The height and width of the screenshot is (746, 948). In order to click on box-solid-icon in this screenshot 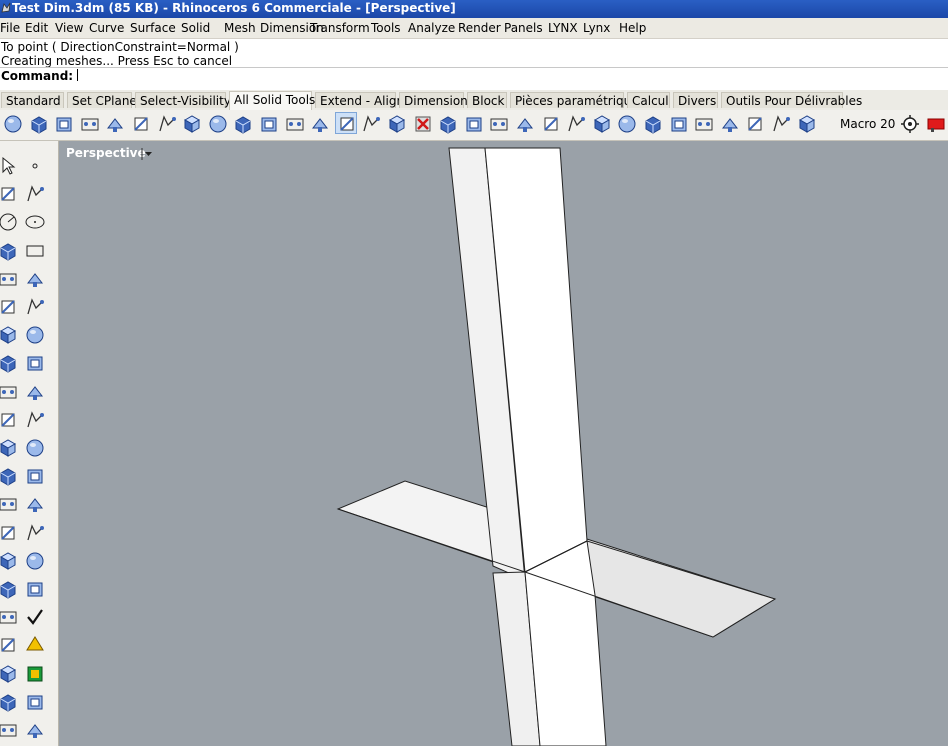, I will do `click(192, 124)`.